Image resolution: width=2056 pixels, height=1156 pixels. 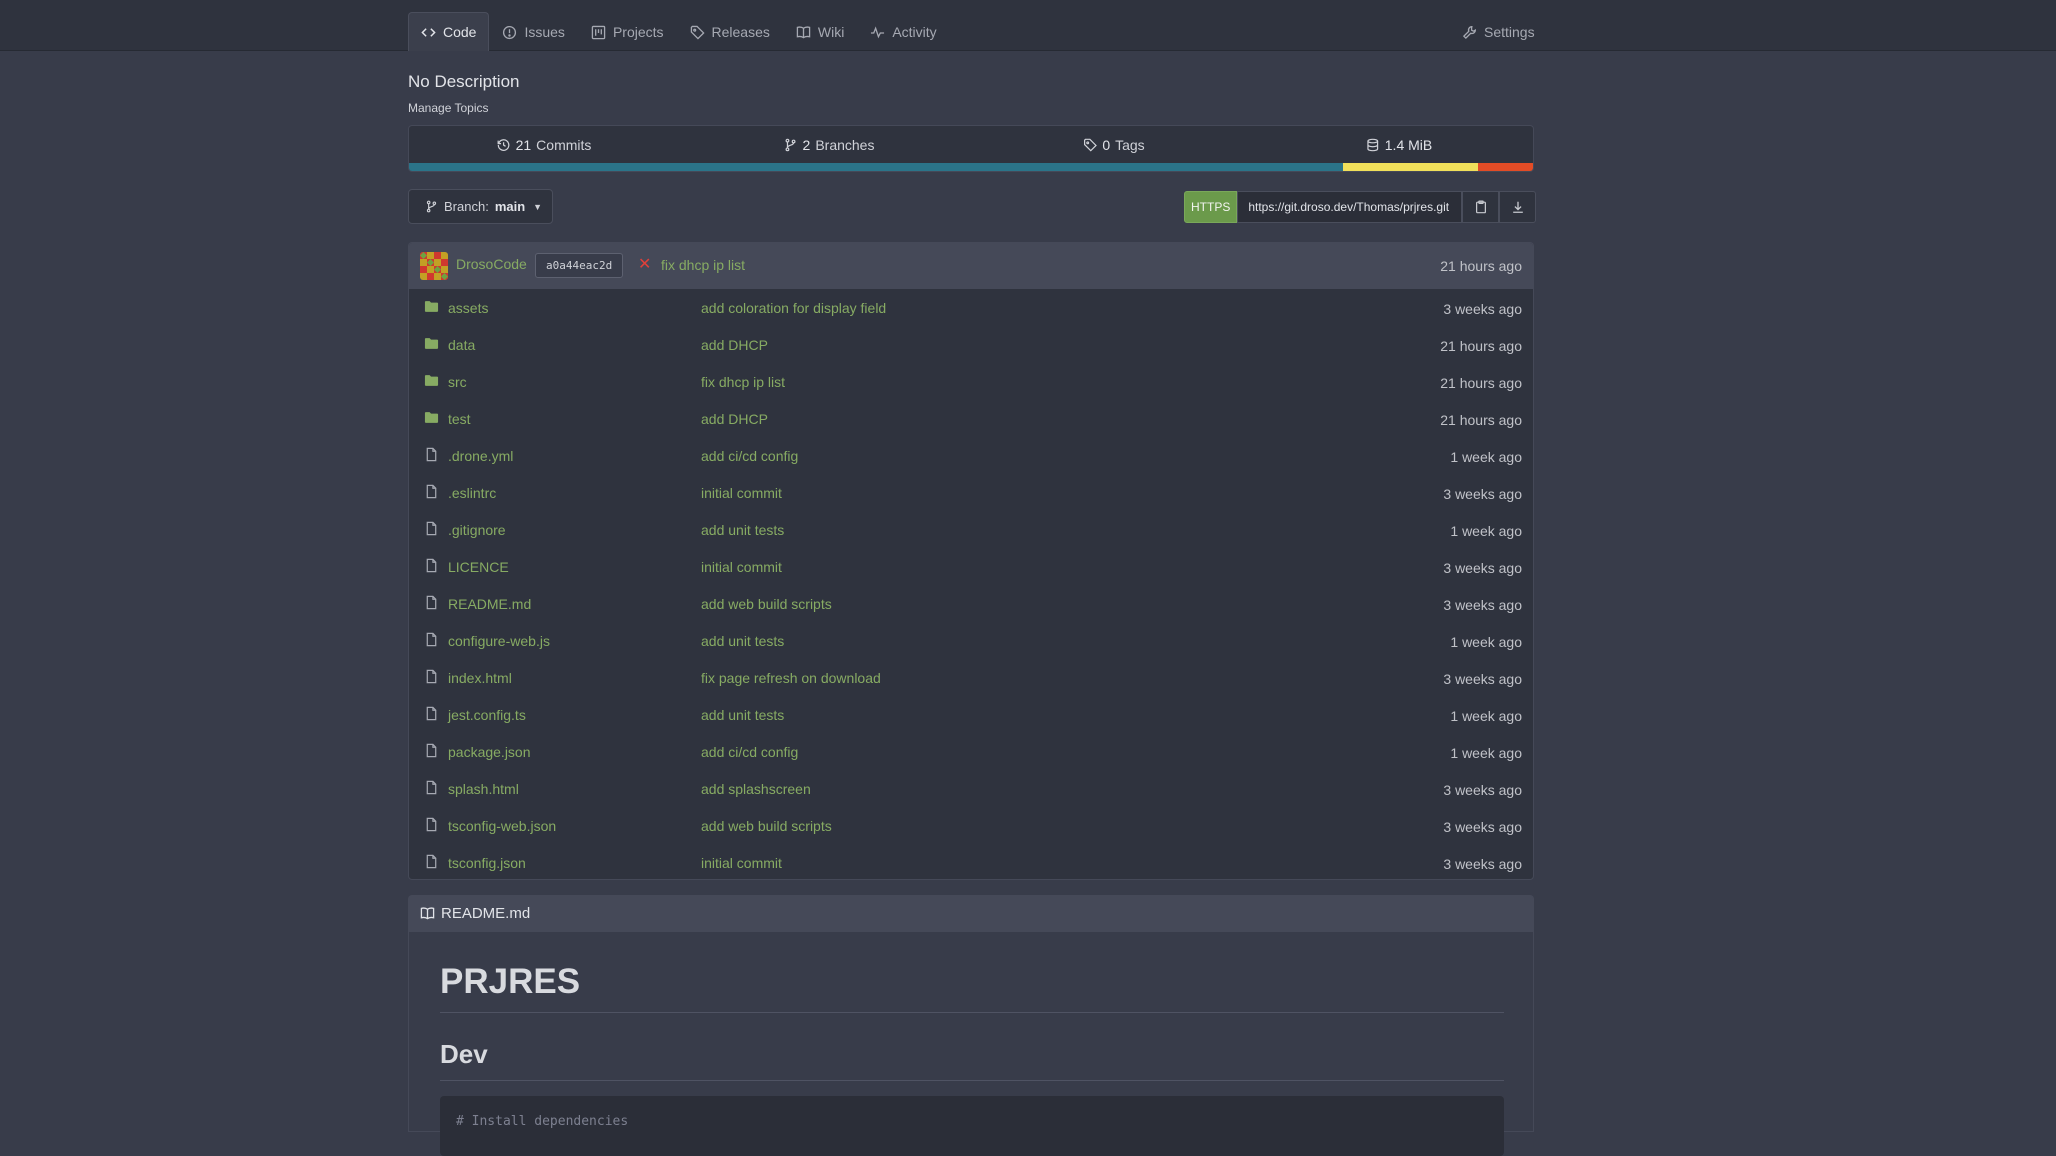 I want to click on tab-wiki: Wiki, so click(x=820, y=31).